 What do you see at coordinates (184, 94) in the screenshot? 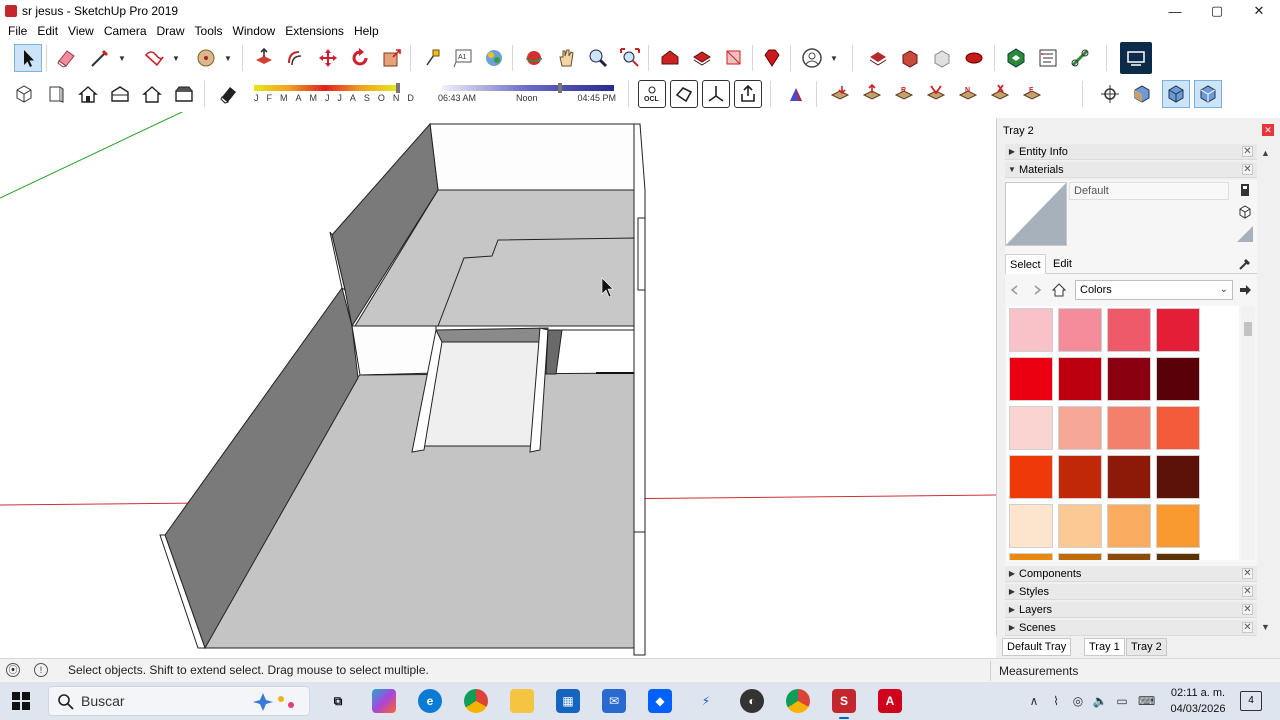
I see `left-view-icon` at bounding box center [184, 94].